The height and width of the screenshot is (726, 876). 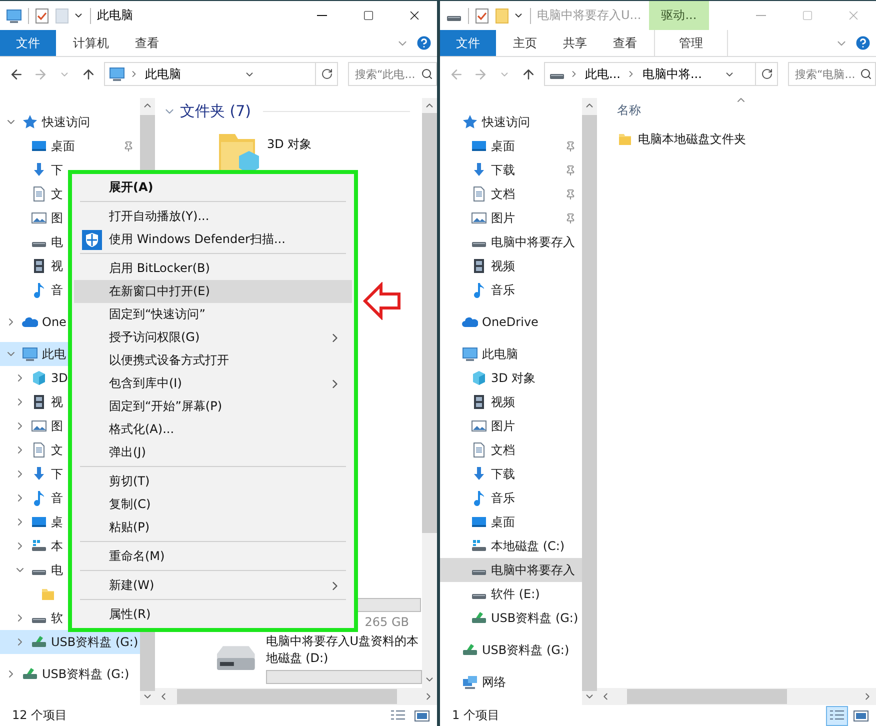 I want to click on window-title: 此电脑, so click(x=115, y=15).